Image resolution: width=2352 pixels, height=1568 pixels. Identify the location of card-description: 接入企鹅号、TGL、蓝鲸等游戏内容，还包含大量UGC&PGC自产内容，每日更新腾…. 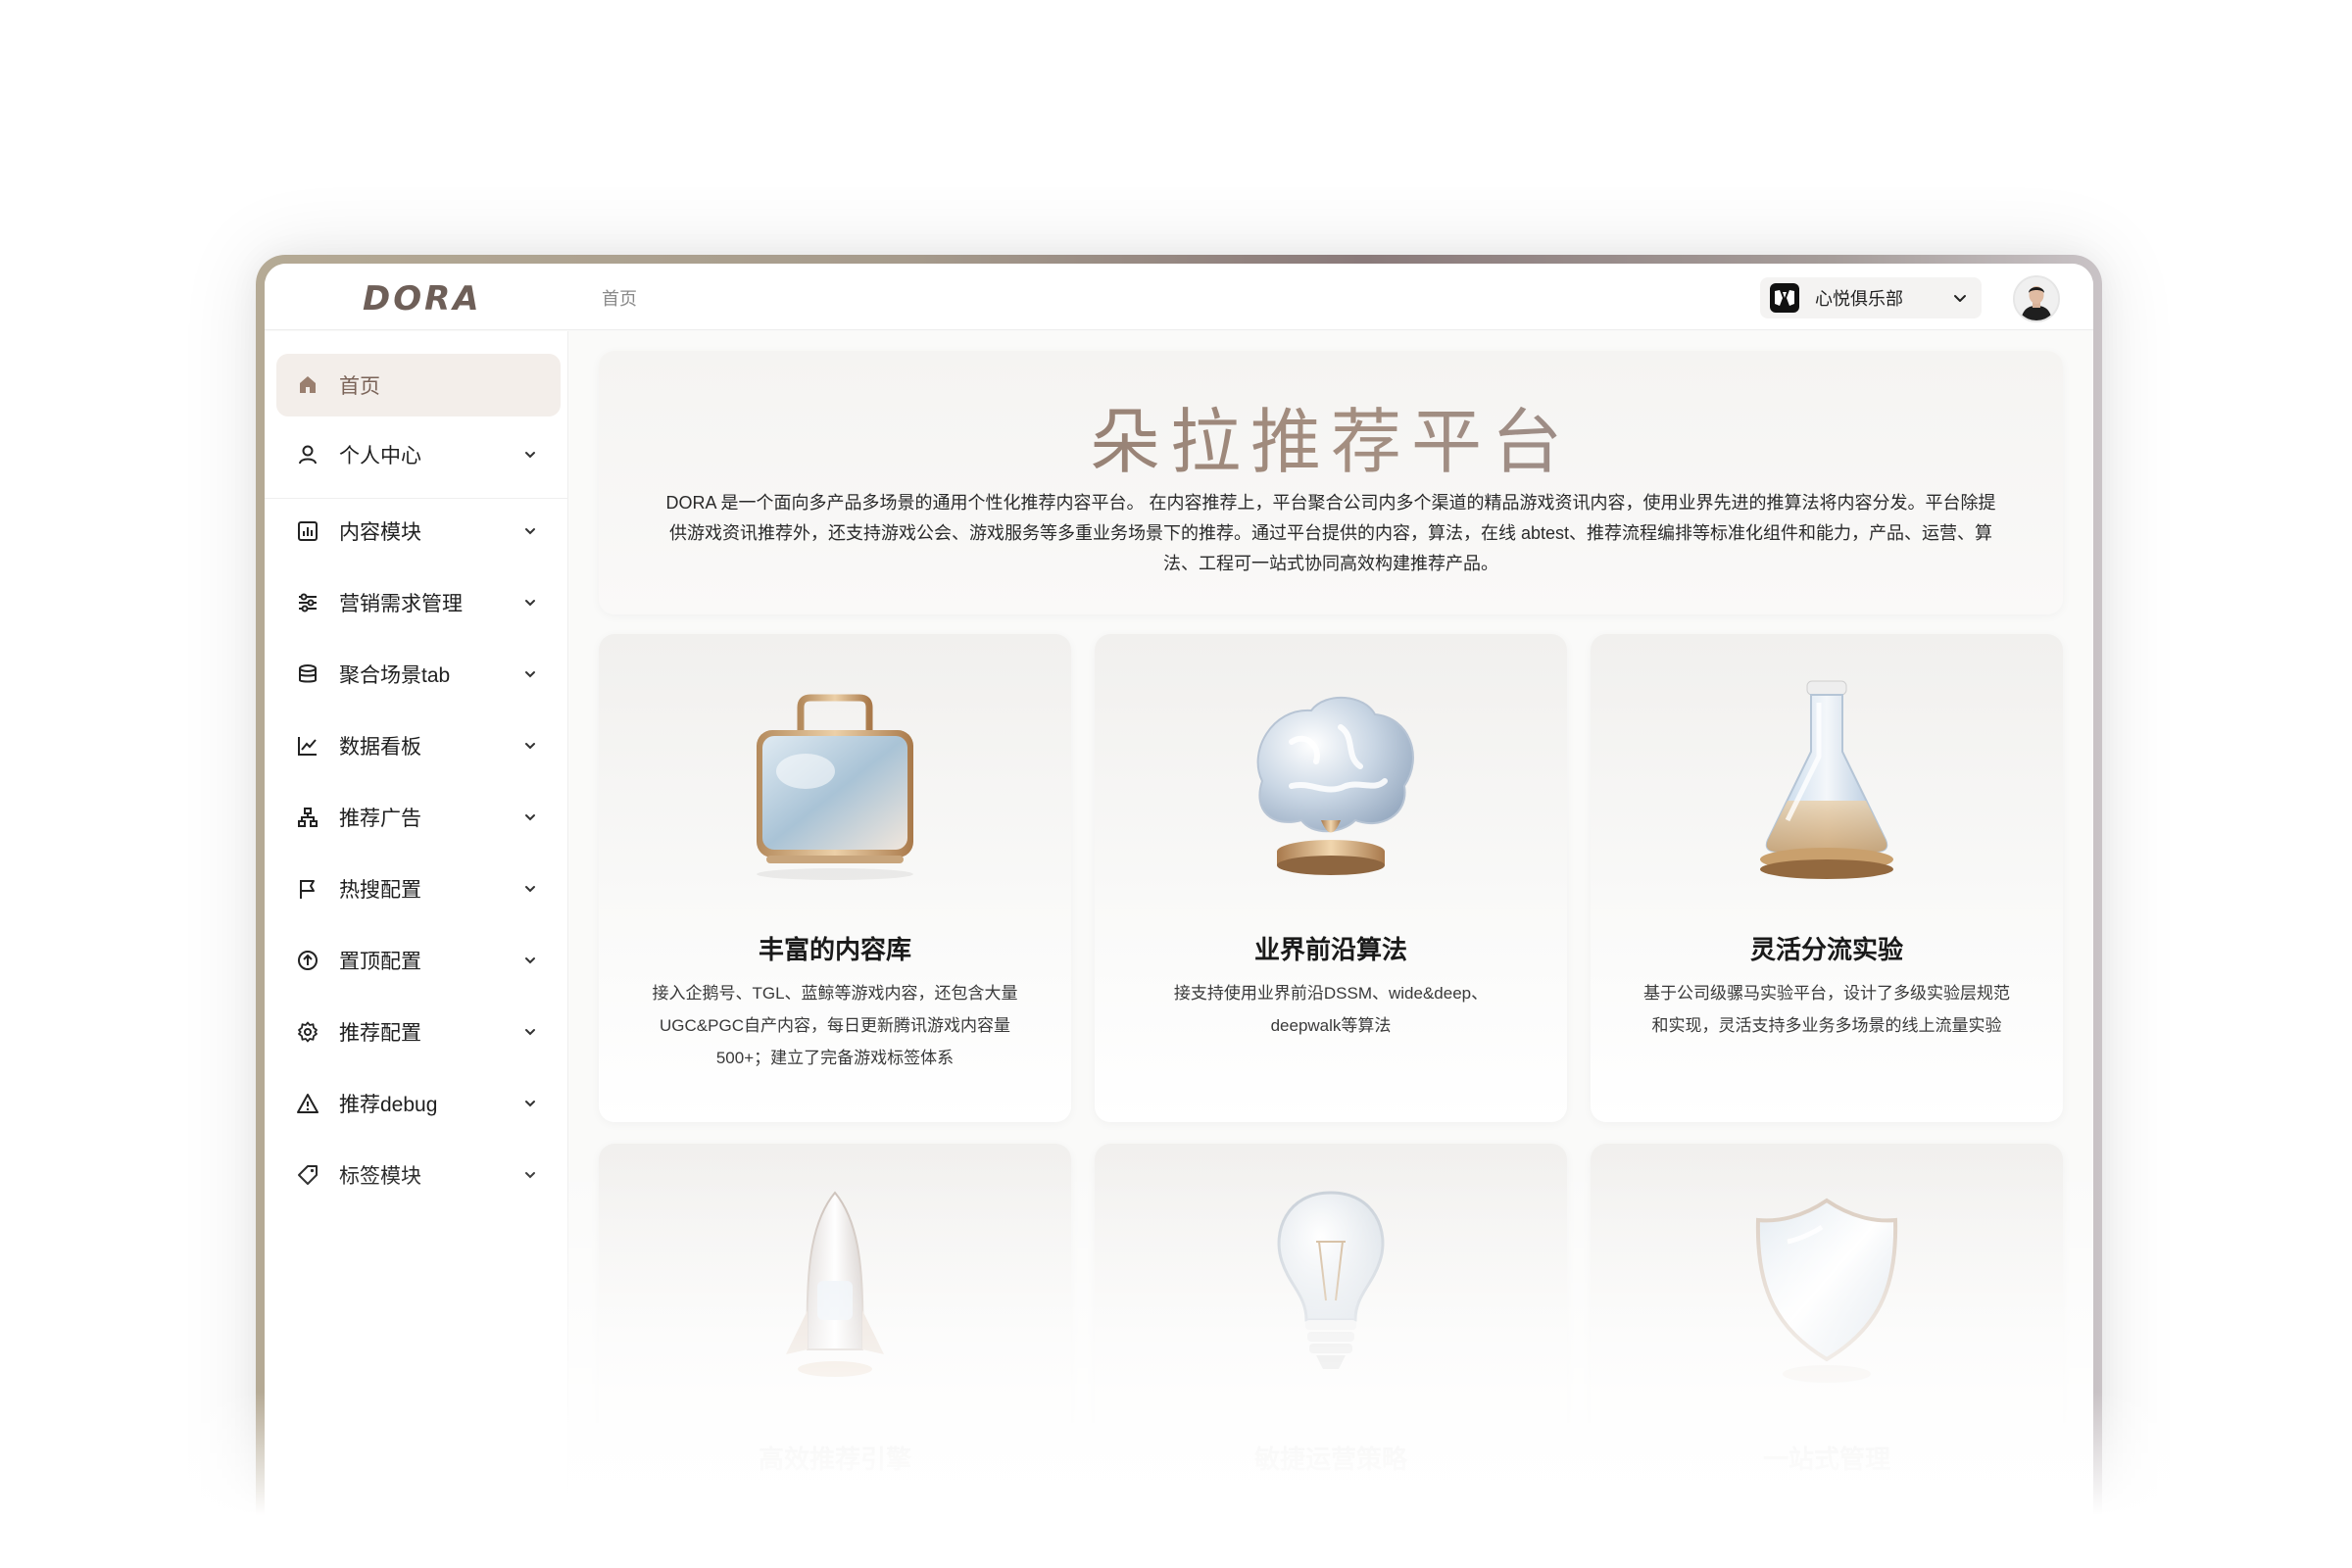
(835, 1025).